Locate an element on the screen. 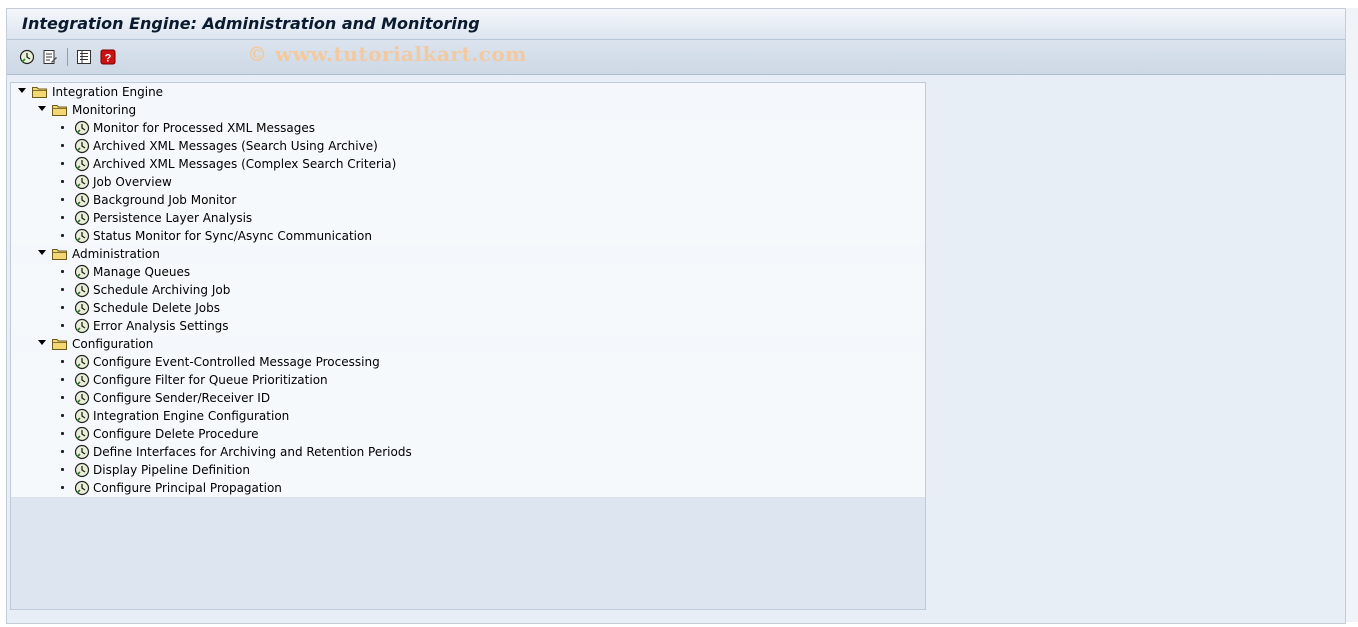 The height and width of the screenshot is (627, 1358). tree-item: Integration Engine Configuration is located at coordinates (468, 416).